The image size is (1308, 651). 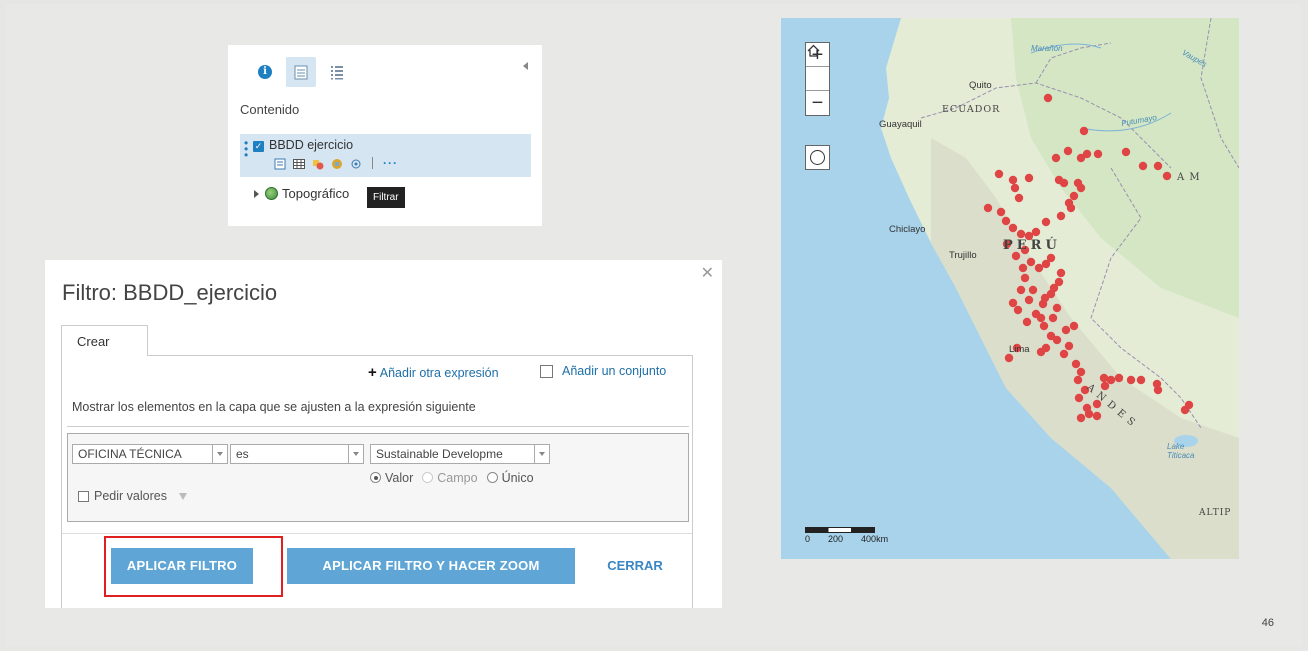 What do you see at coordinates (431, 566) in the screenshot?
I see `apply-filter-zoom-button: APLICAR FILTRO Y HACER ZOOM` at bounding box center [431, 566].